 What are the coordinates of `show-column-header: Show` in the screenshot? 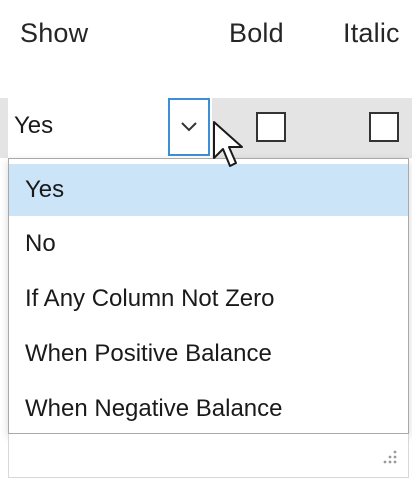 It's located at (54, 33).